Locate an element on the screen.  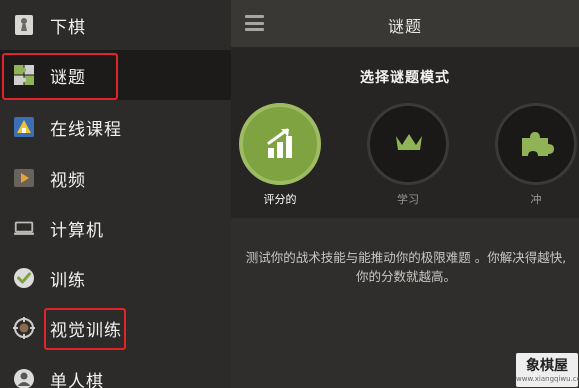
sidebar-item-label: 下棋 is located at coordinates (68, 27).